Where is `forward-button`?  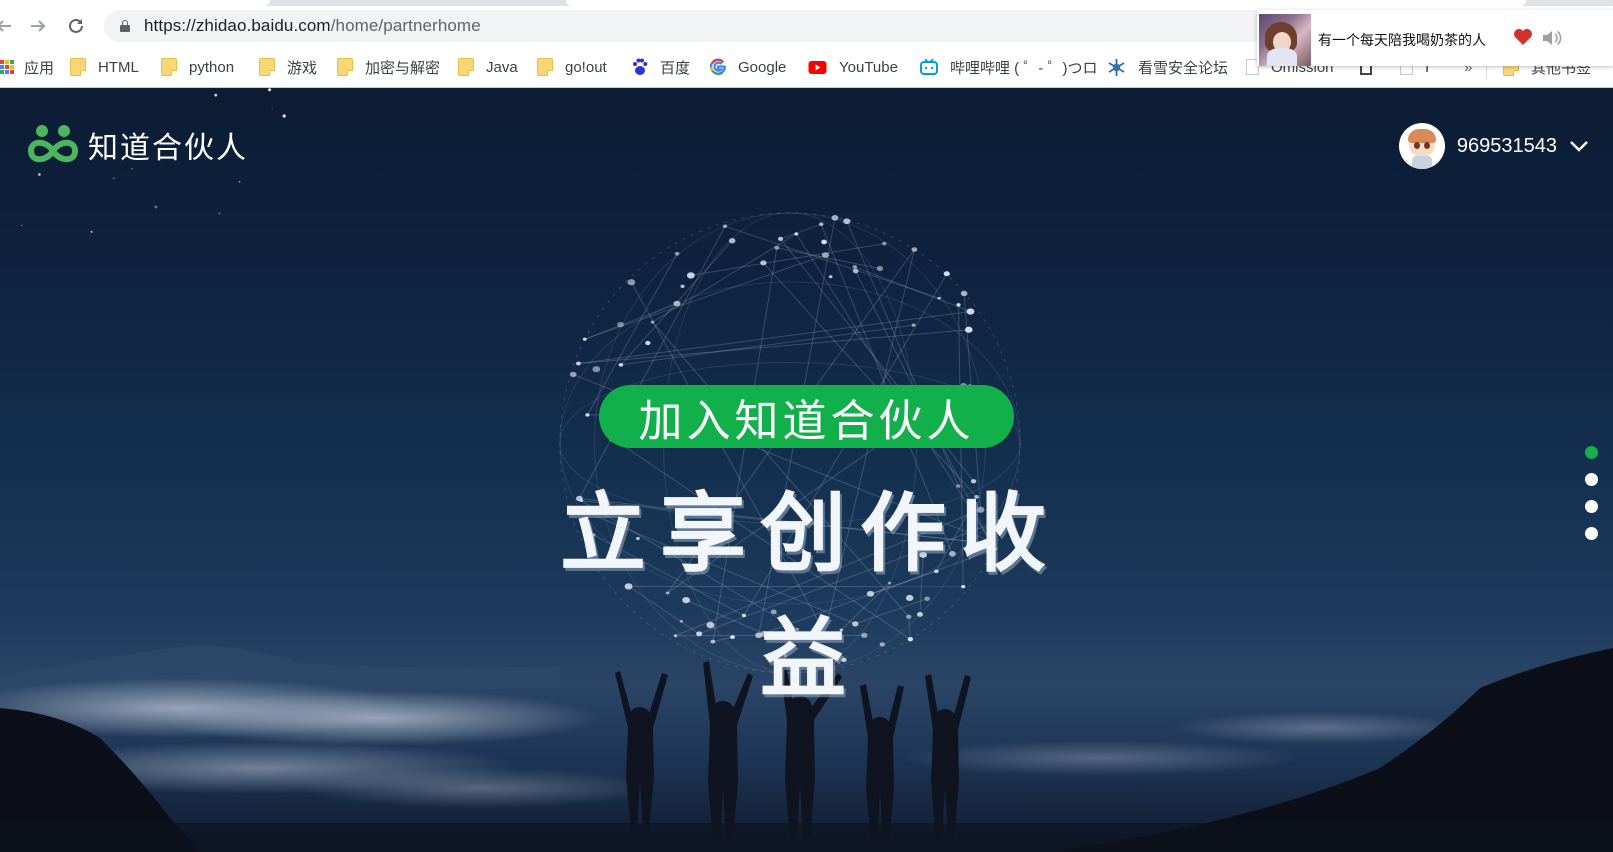 forward-button is located at coordinates (38, 26).